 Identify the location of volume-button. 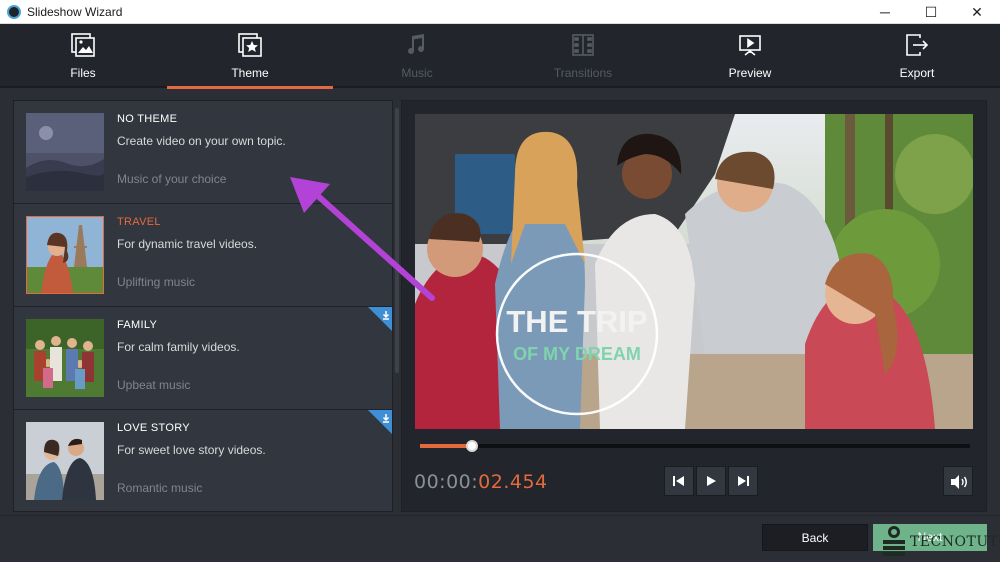
(958, 481).